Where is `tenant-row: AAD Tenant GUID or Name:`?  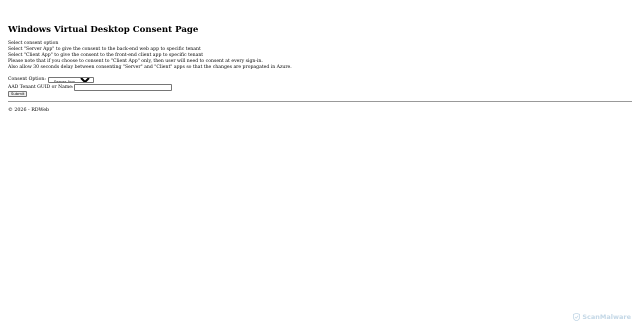 tenant-row: AAD Tenant GUID or Name: is located at coordinates (90, 87).